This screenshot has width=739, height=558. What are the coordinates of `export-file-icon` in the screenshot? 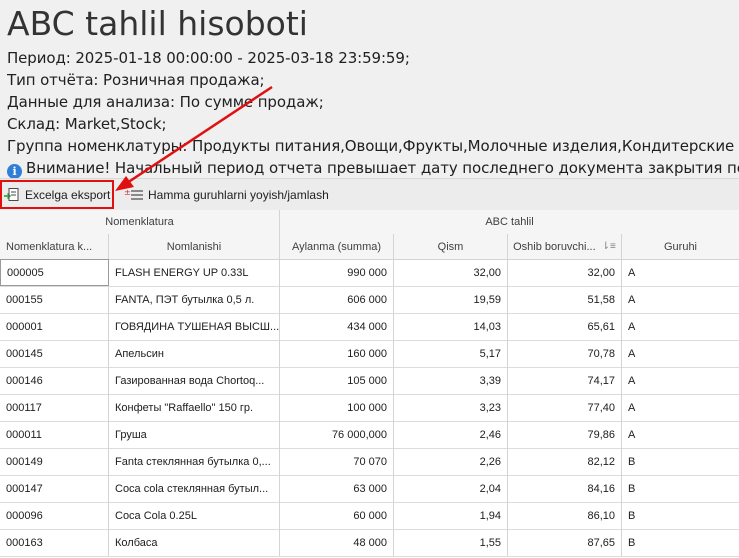 It's located at (11, 194).